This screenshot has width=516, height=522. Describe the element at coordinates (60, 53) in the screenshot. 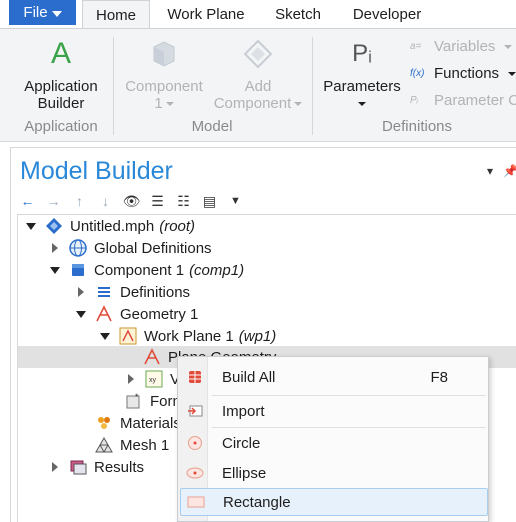

I see `application-builder-icon: A` at that location.